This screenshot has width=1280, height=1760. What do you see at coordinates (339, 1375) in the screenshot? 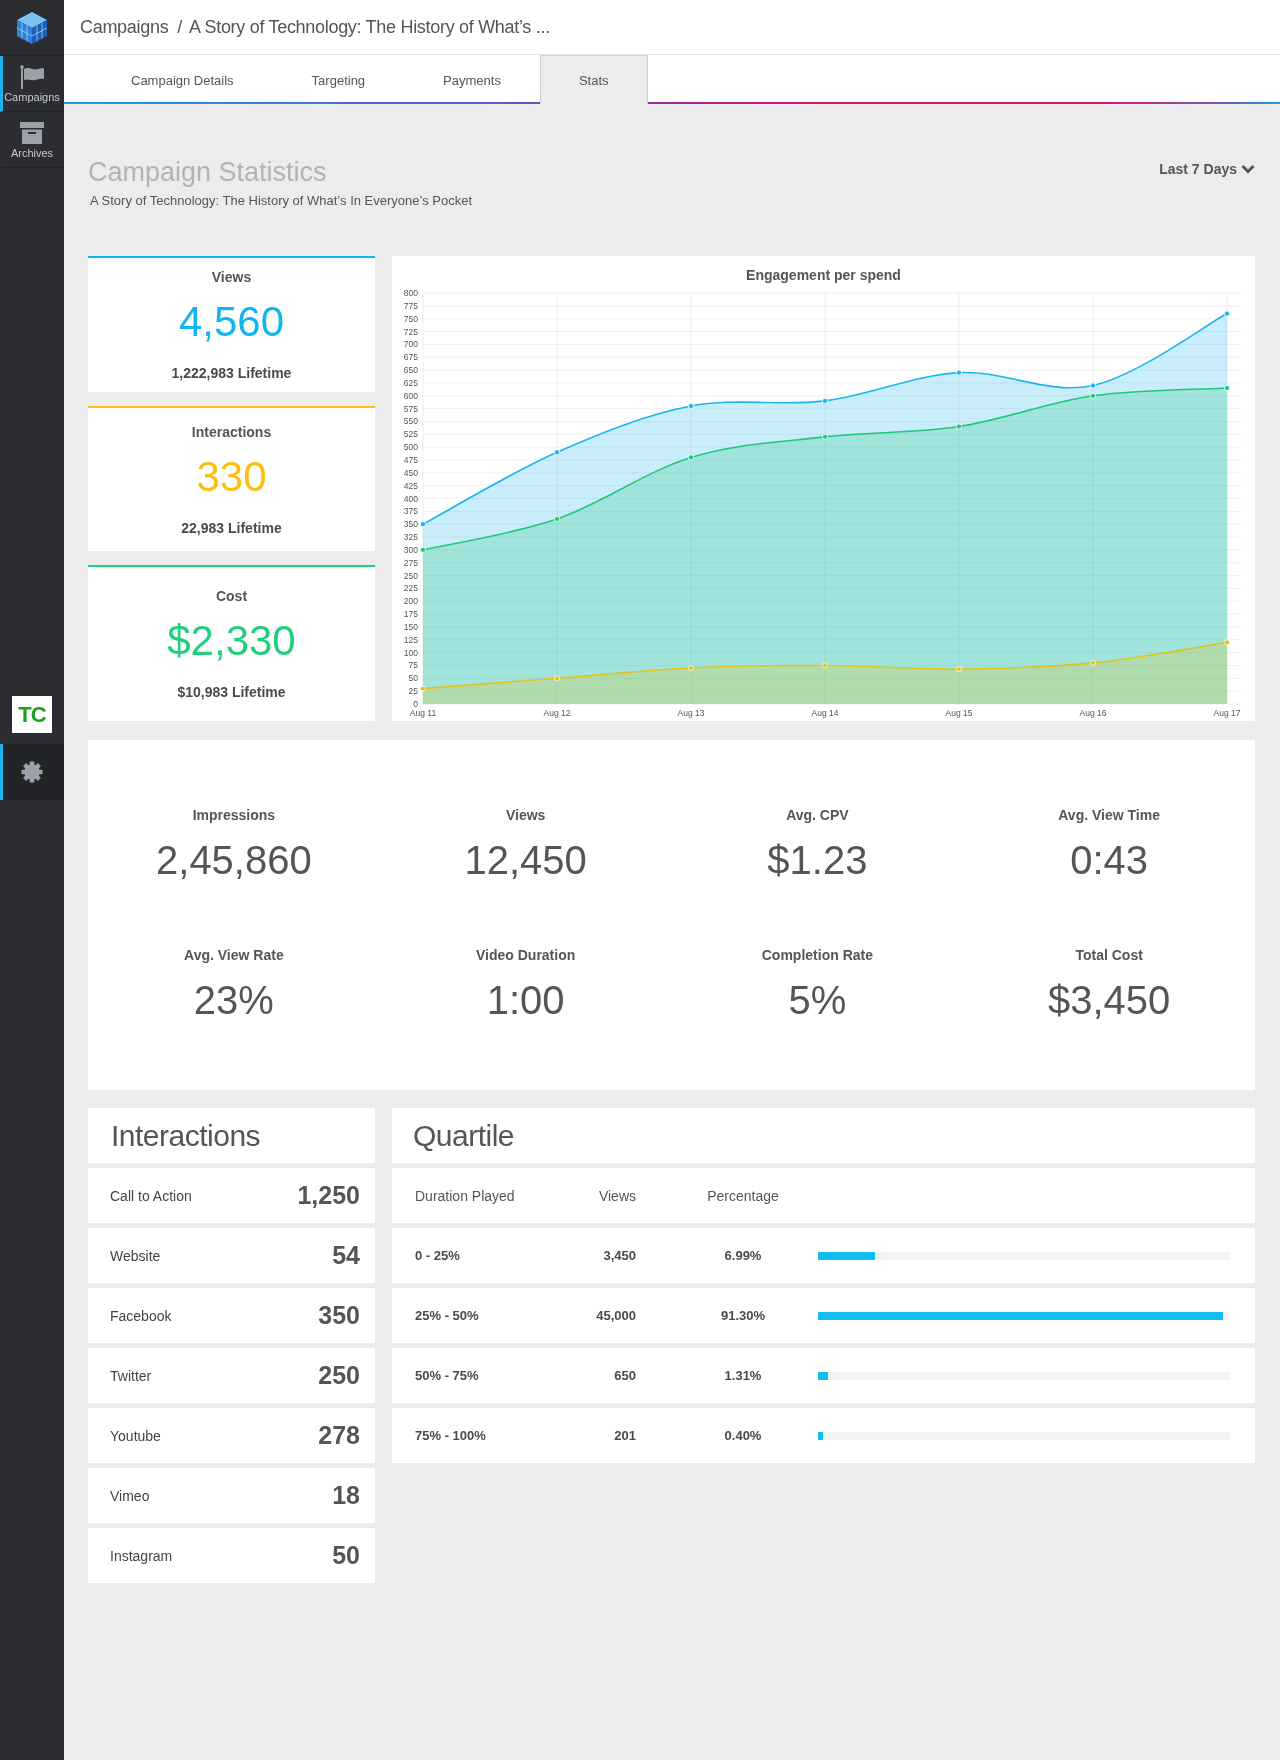
I see `interaction-count: 250` at bounding box center [339, 1375].